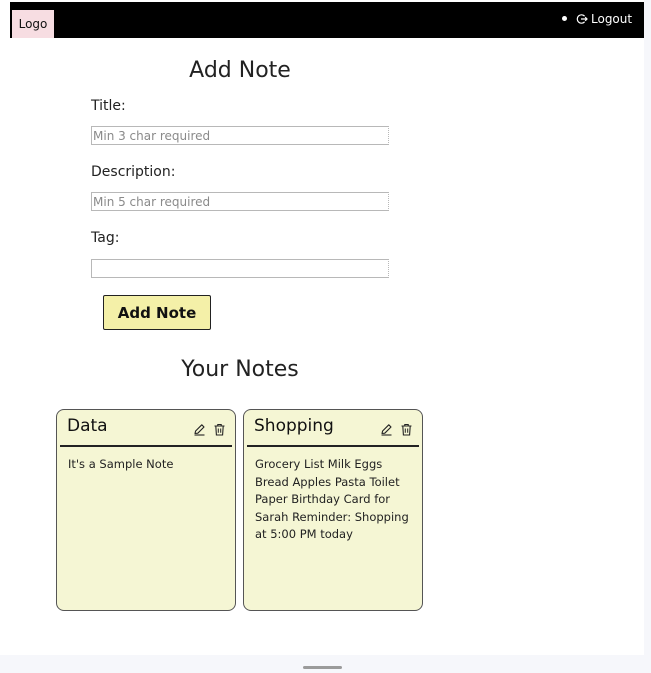 Image resolution: width=651 pixels, height=673 pixels. What do you see at coordinates (322, 667) in the screenshot?
I see `home-indicator` at bounding box center [322, 667].